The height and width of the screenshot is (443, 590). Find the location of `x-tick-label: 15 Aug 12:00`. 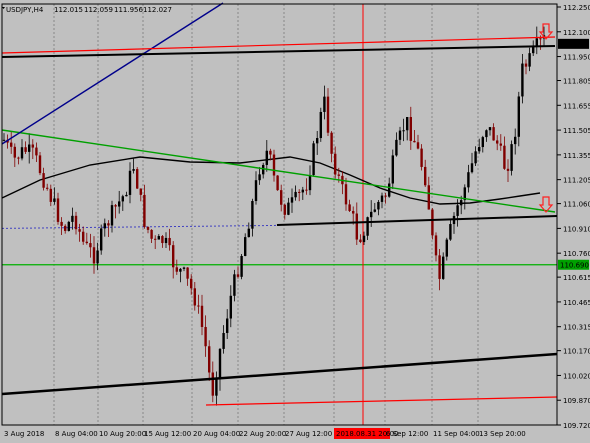

x-tick-label: 15 Aug 12:00 is located at coordinates (167, 434).